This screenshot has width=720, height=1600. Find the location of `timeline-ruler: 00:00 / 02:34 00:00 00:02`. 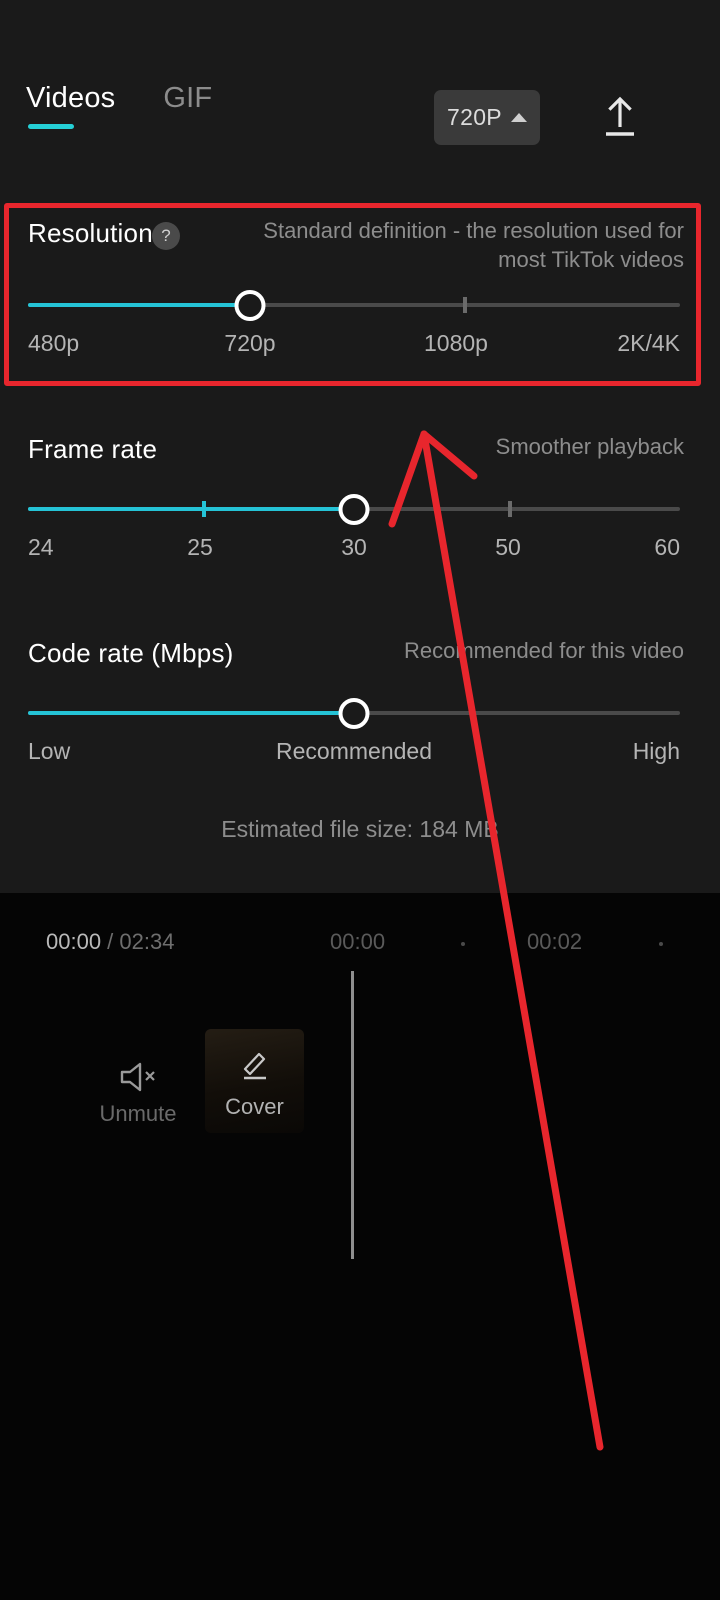

timeline-ruler: 00:00 / 02:34 00:00 00:02 is located at coordinates (360, 947).